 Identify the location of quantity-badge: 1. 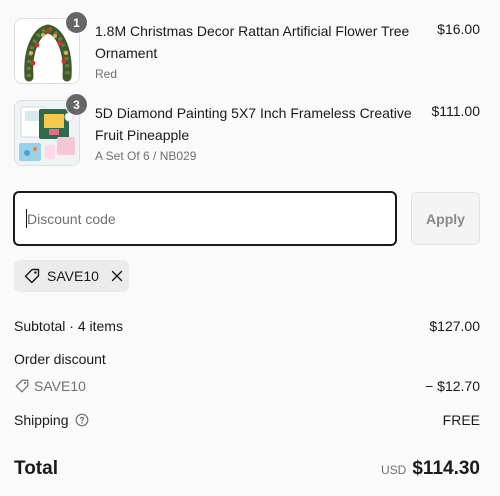
(76, 22).